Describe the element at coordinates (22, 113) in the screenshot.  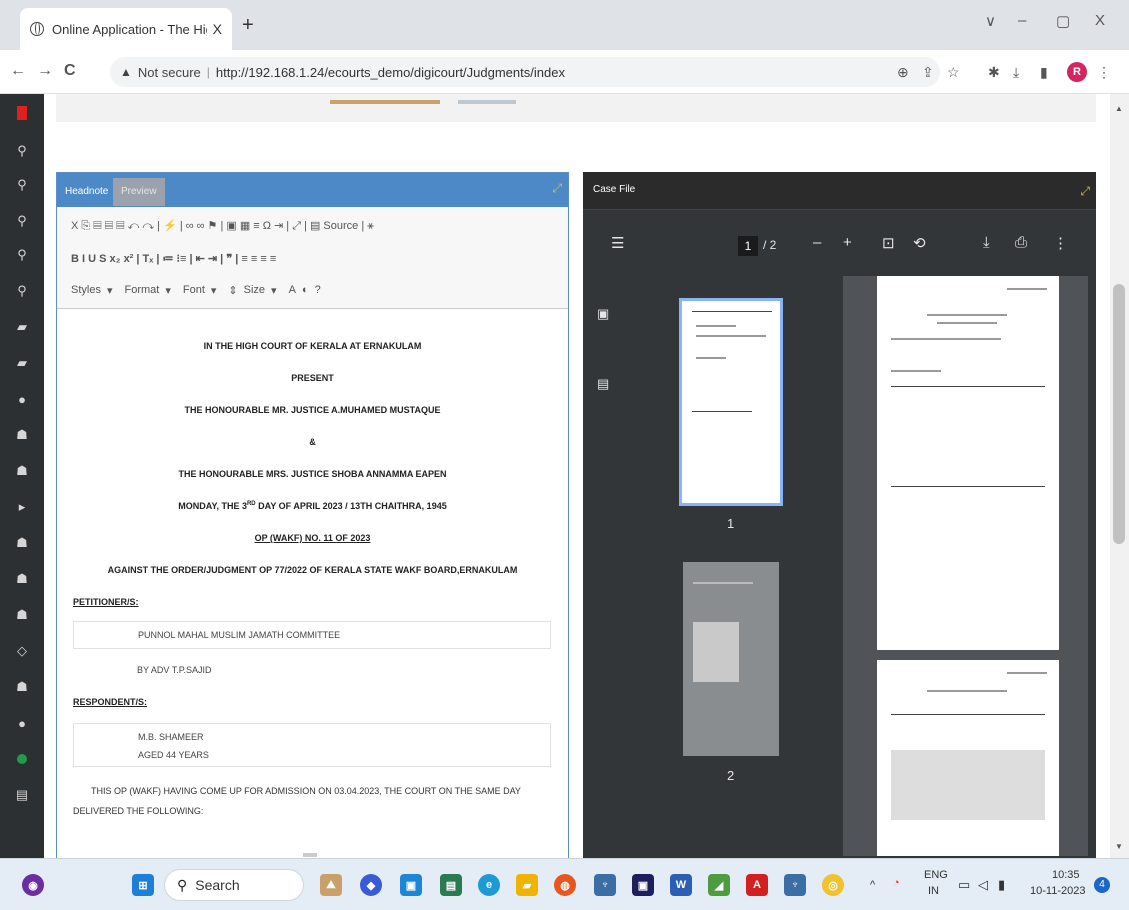
I see `pdf-icon` at that location.